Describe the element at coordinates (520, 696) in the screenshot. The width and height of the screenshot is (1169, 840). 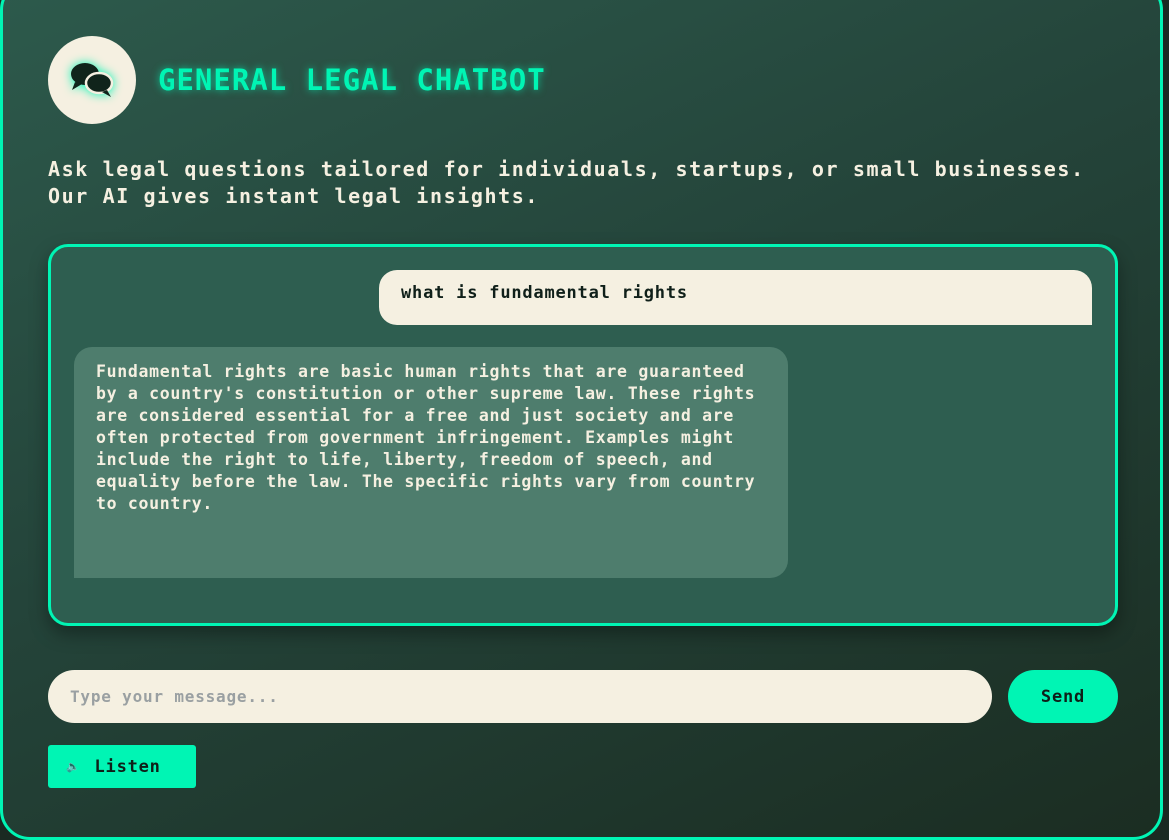
I see `message-input` at that location.